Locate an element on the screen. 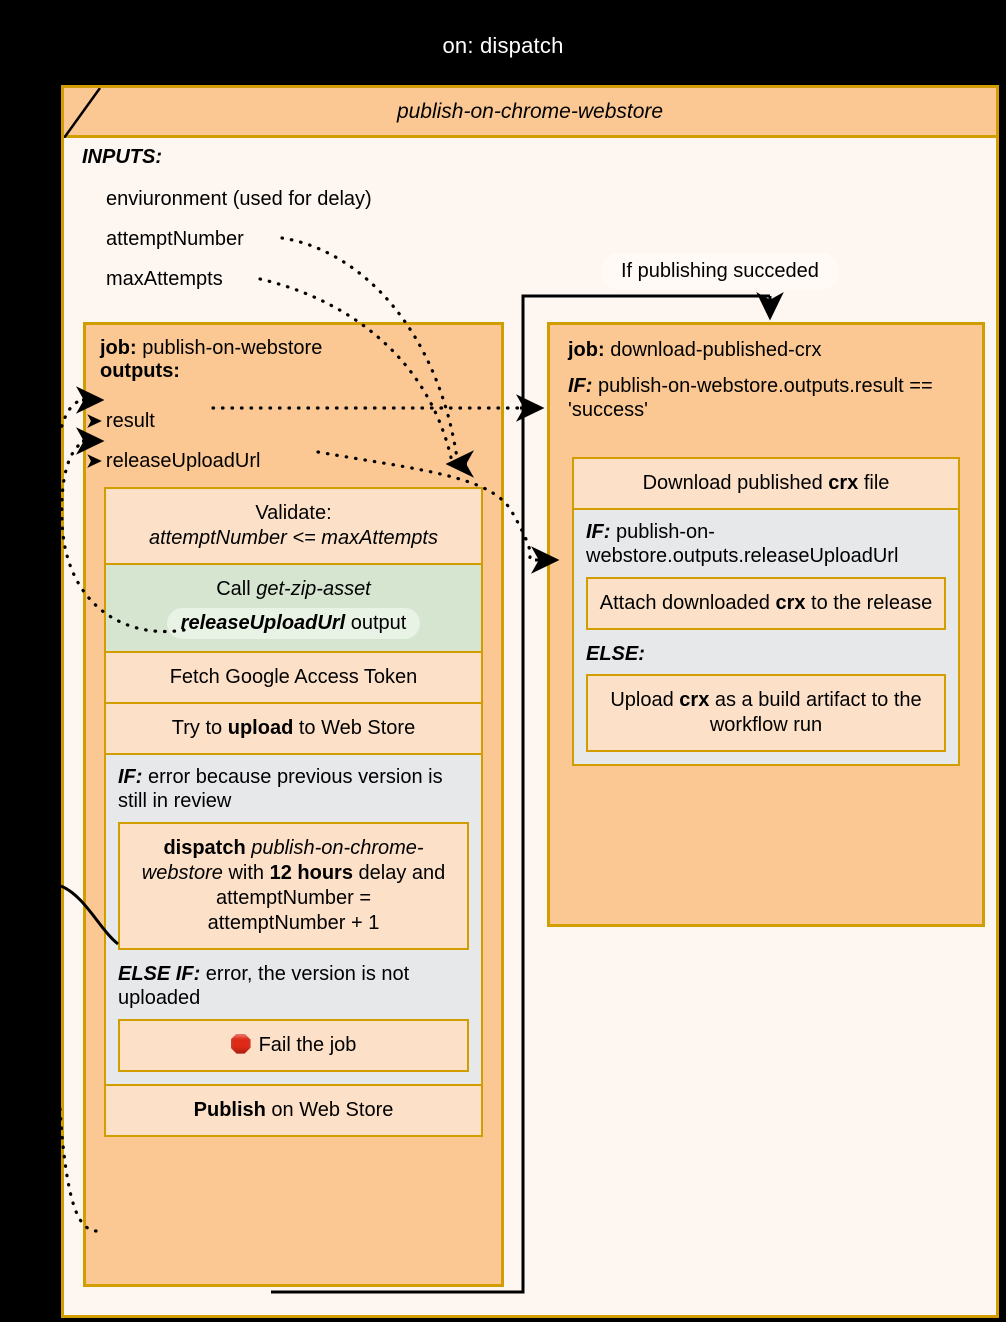  step-upload-artifact-pre: Upload is located at coordinates (645, 700).